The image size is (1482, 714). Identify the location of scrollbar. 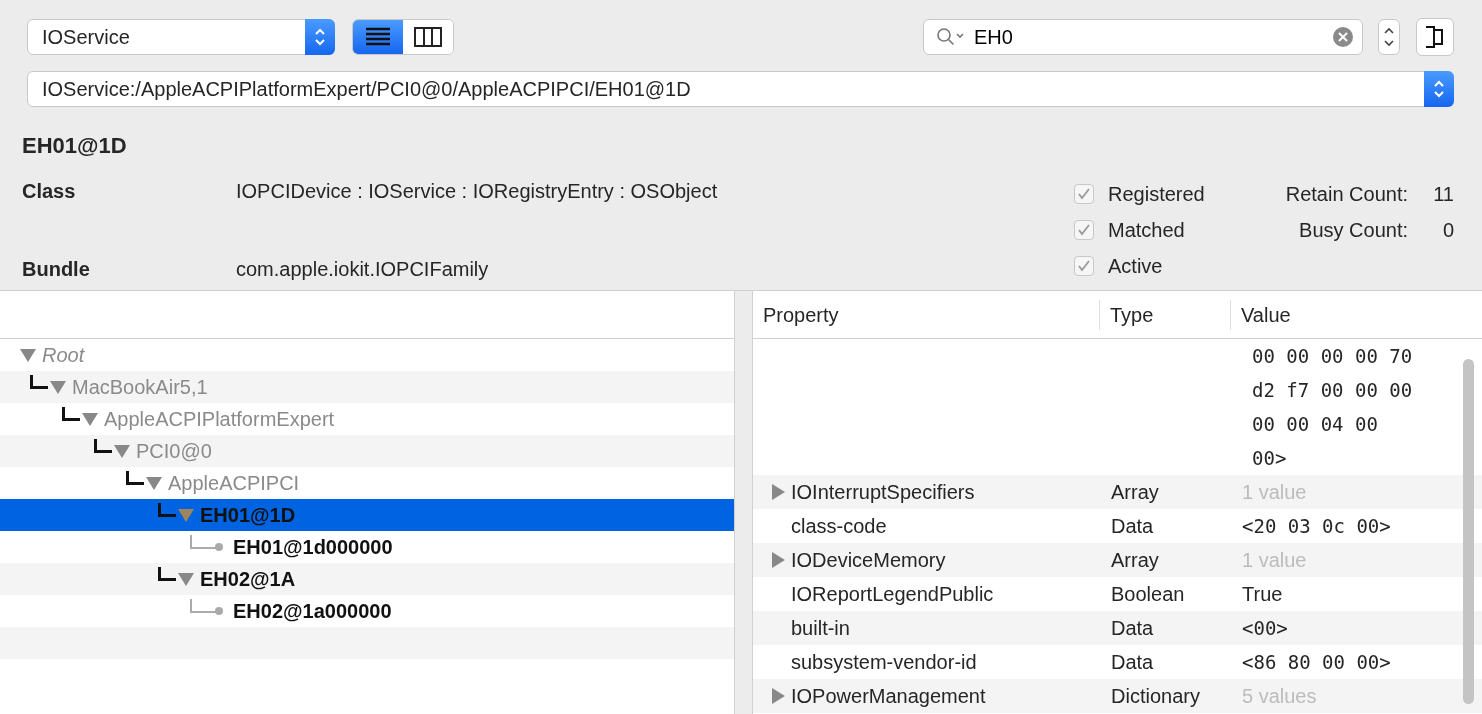
(1468, 531).